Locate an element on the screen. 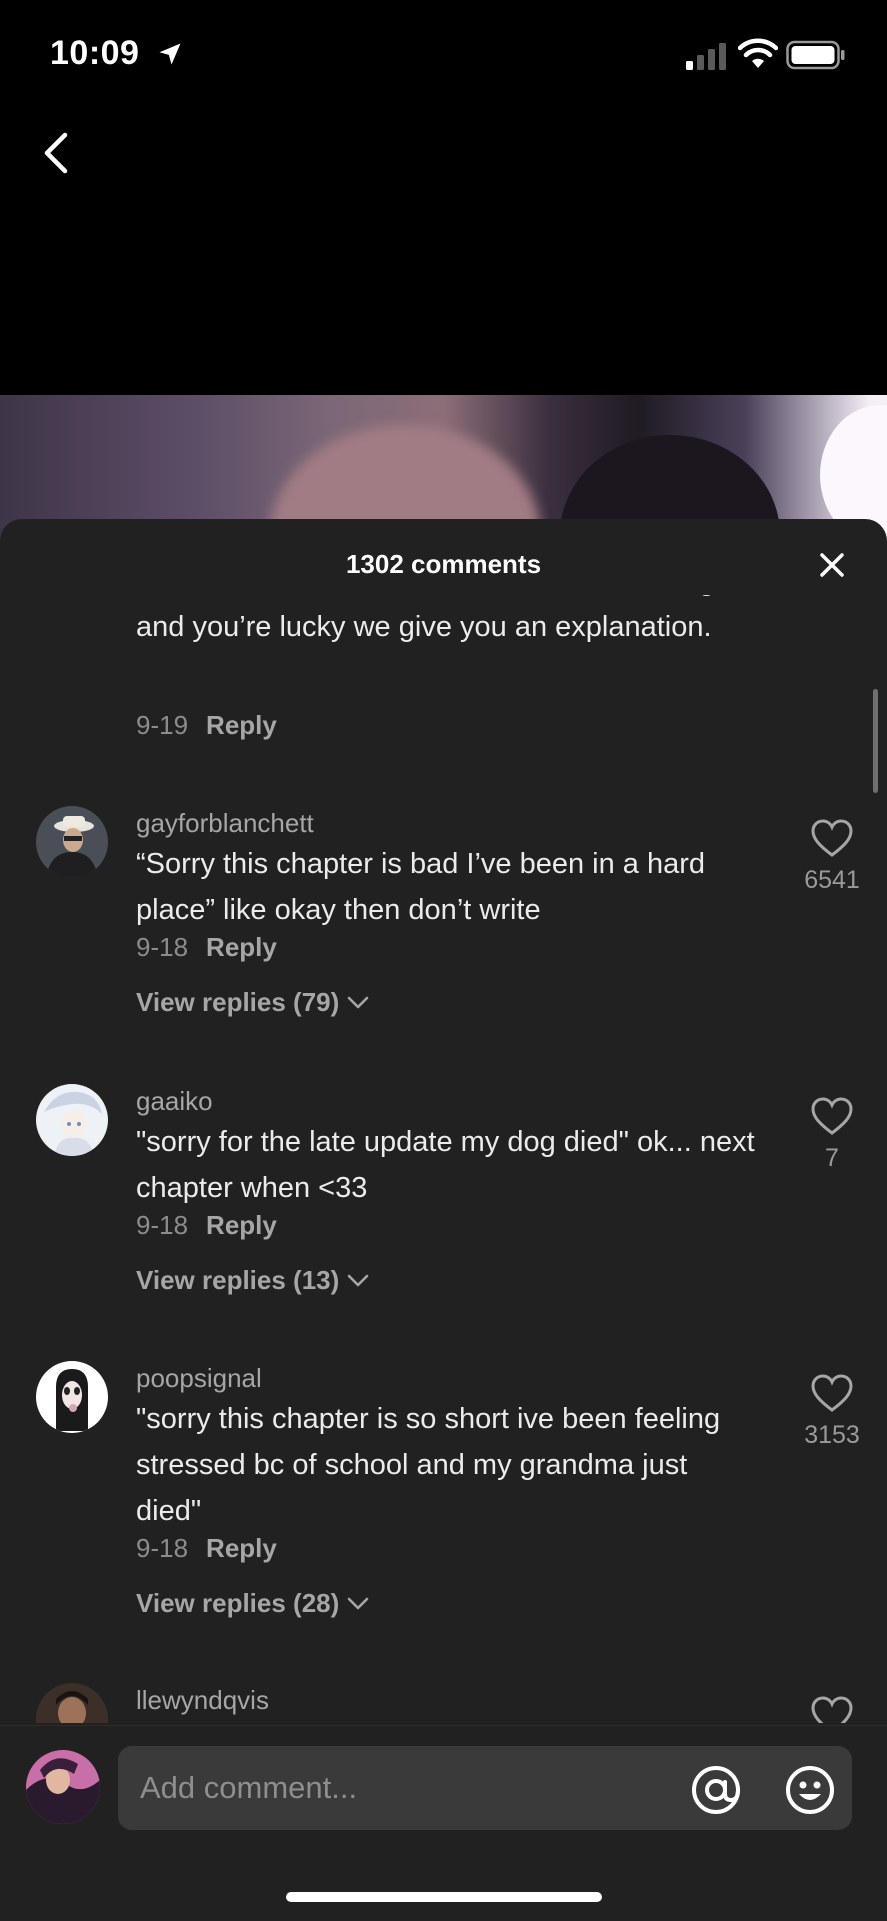 The width and height of the screenshot is (887, 1921). comment-username: gayforblanchett is located at coordinates (225, 823).